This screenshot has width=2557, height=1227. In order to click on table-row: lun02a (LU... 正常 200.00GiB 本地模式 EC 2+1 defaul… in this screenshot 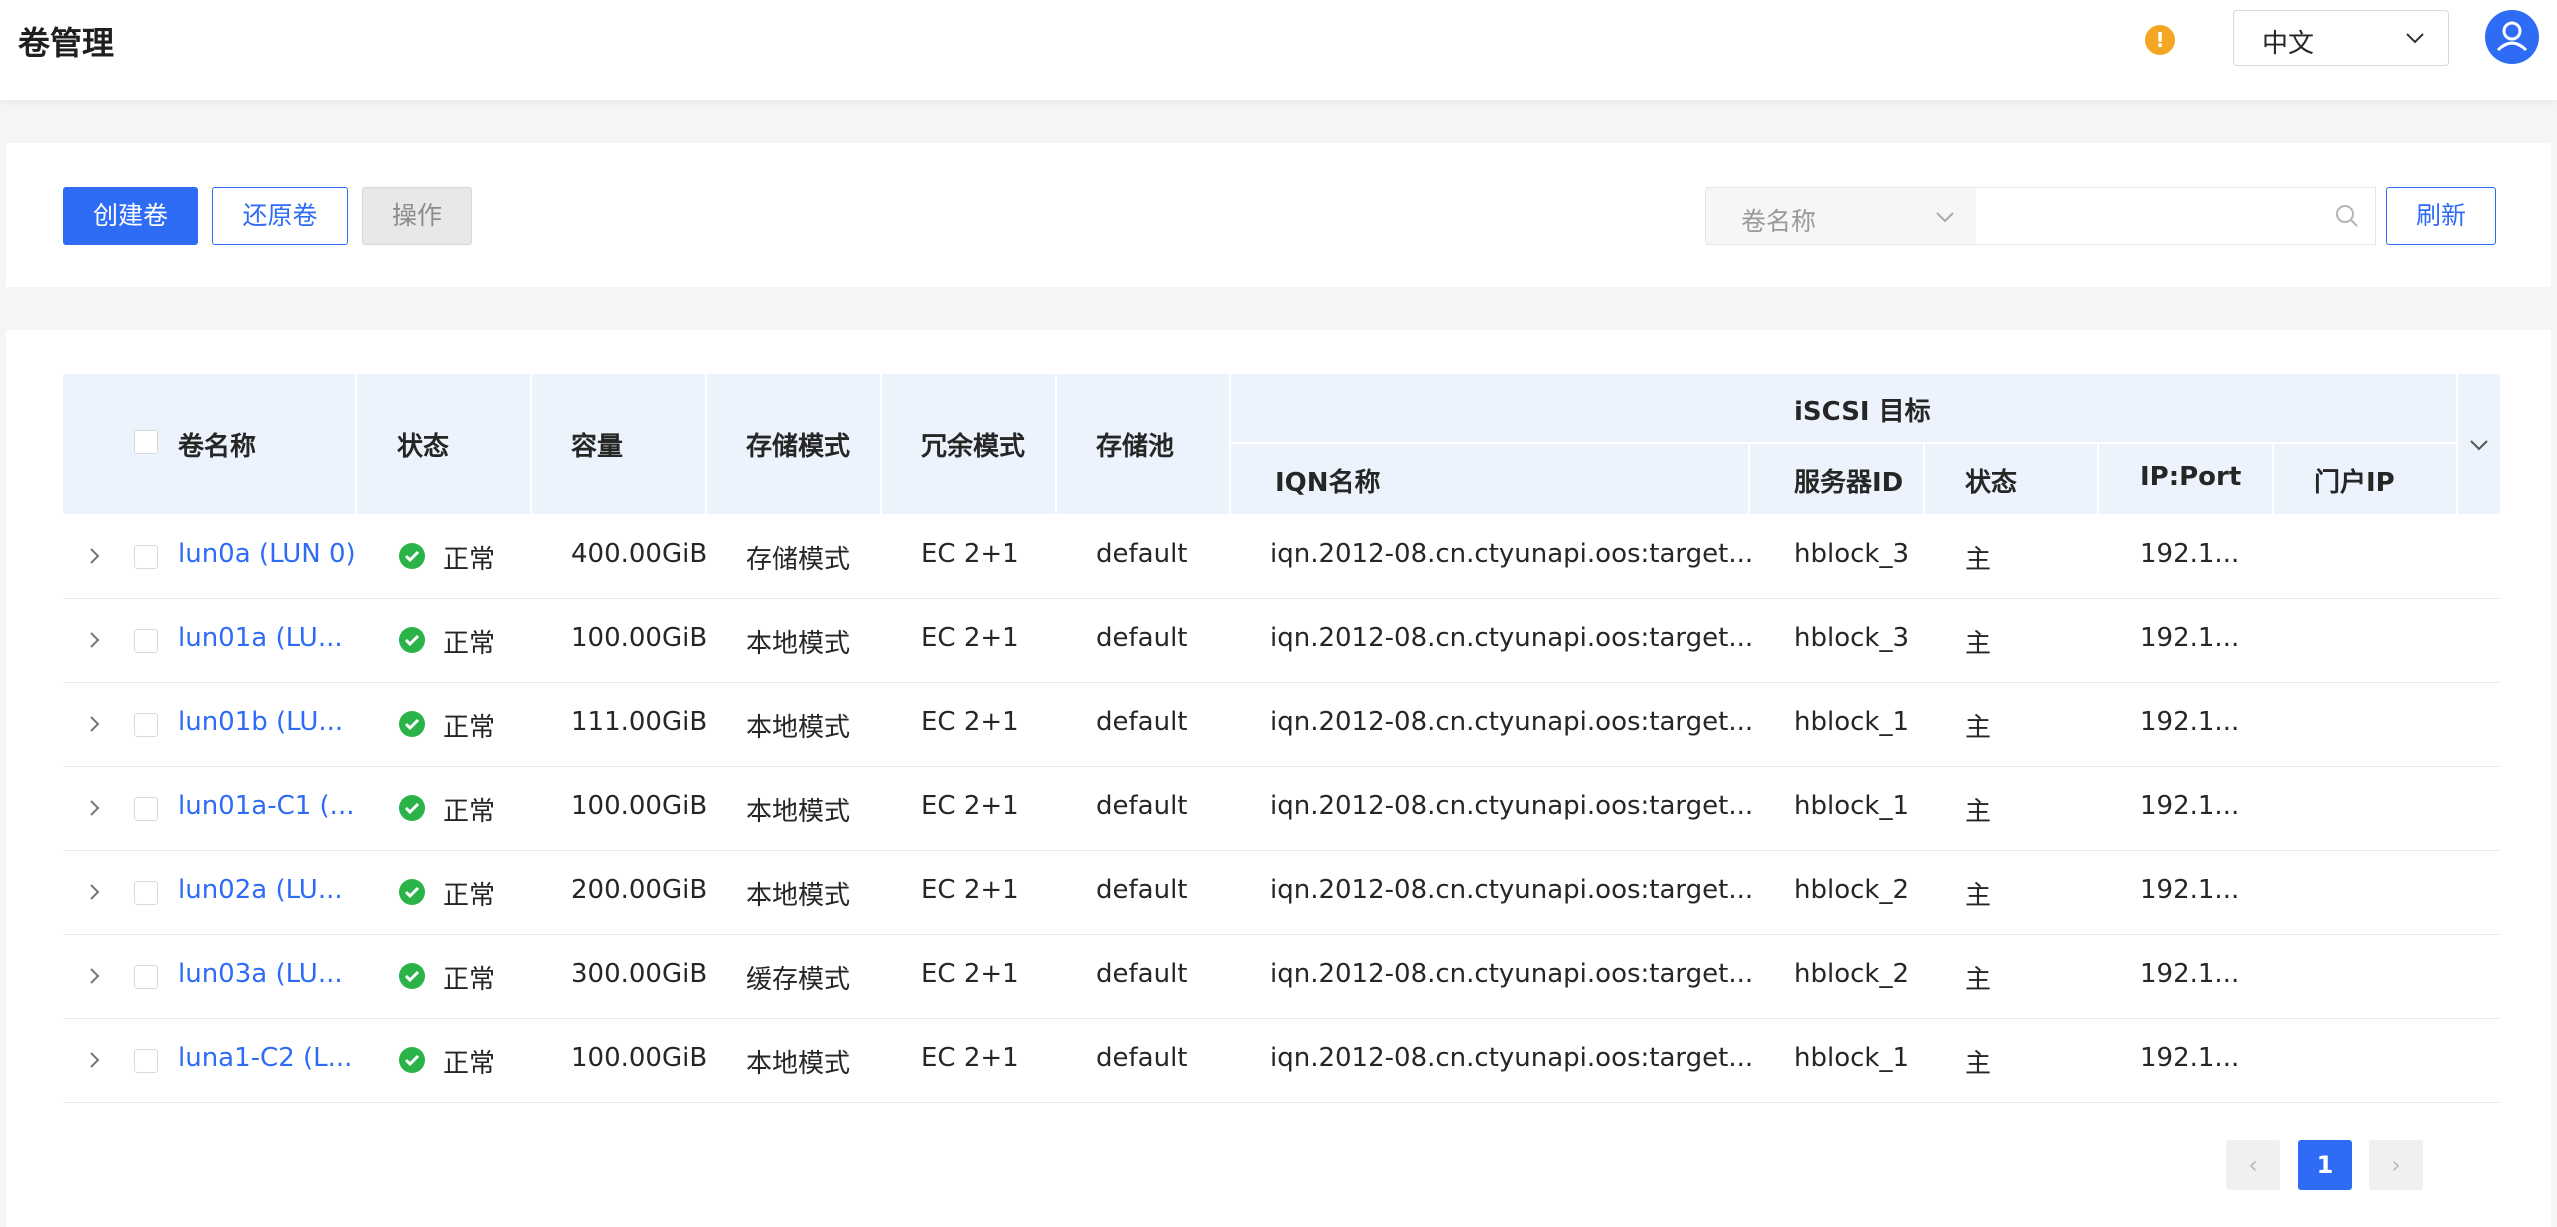, I will do `click(1281, 893)`.